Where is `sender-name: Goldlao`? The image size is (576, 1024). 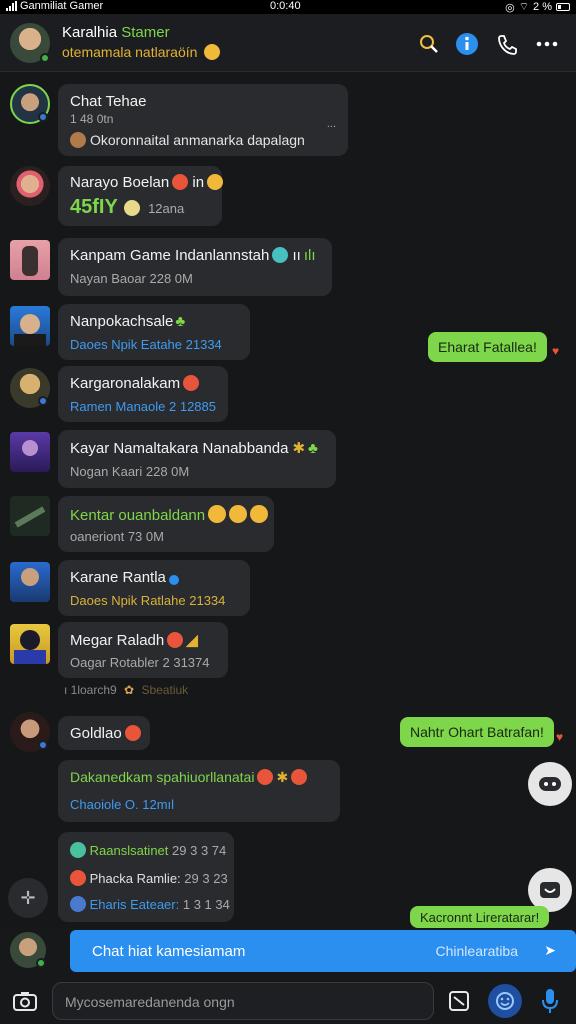 sender-name: Goldlao is located at coordinates (105, 733).